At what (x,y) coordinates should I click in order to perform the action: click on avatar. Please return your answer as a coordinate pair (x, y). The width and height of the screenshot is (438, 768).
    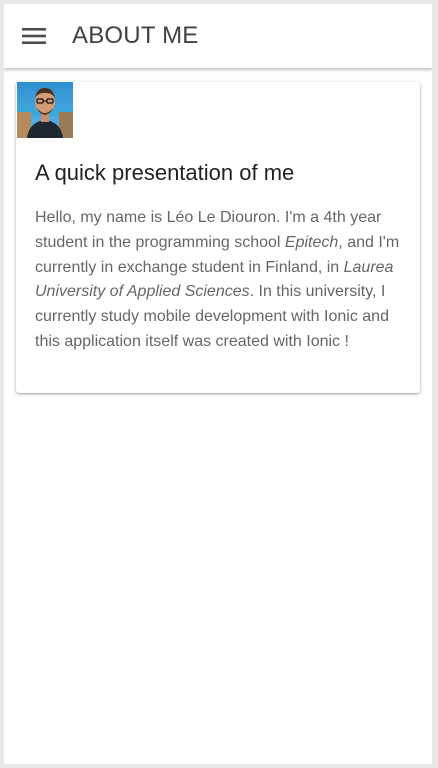
    Looking at the image, I should click on (45, 110).